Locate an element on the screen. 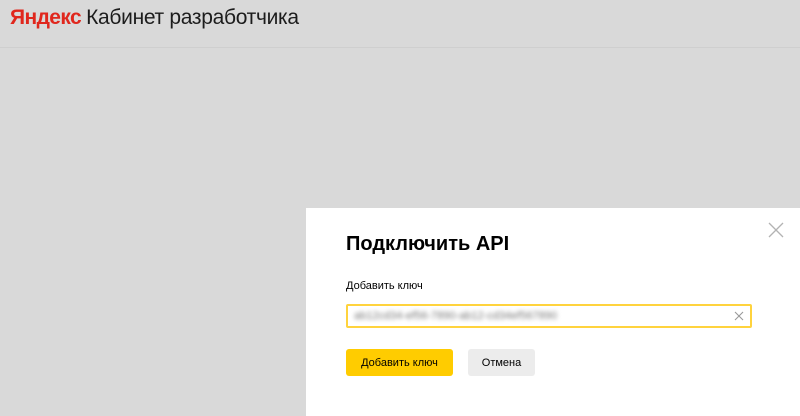 This screenshot has height=416, width=800. dialog-title: Подключить API is located at coordinates (428, 244).